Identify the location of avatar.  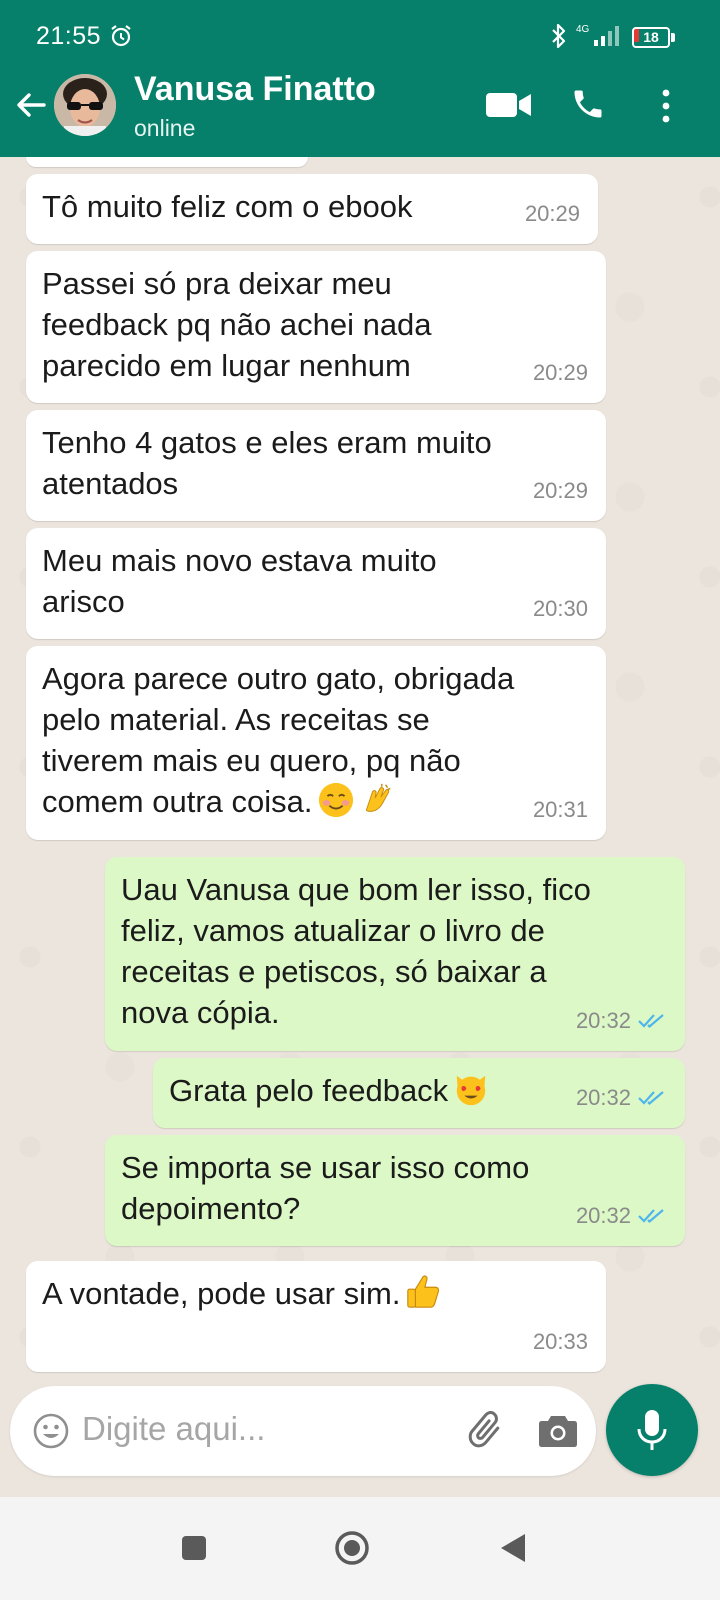
(85, 105).